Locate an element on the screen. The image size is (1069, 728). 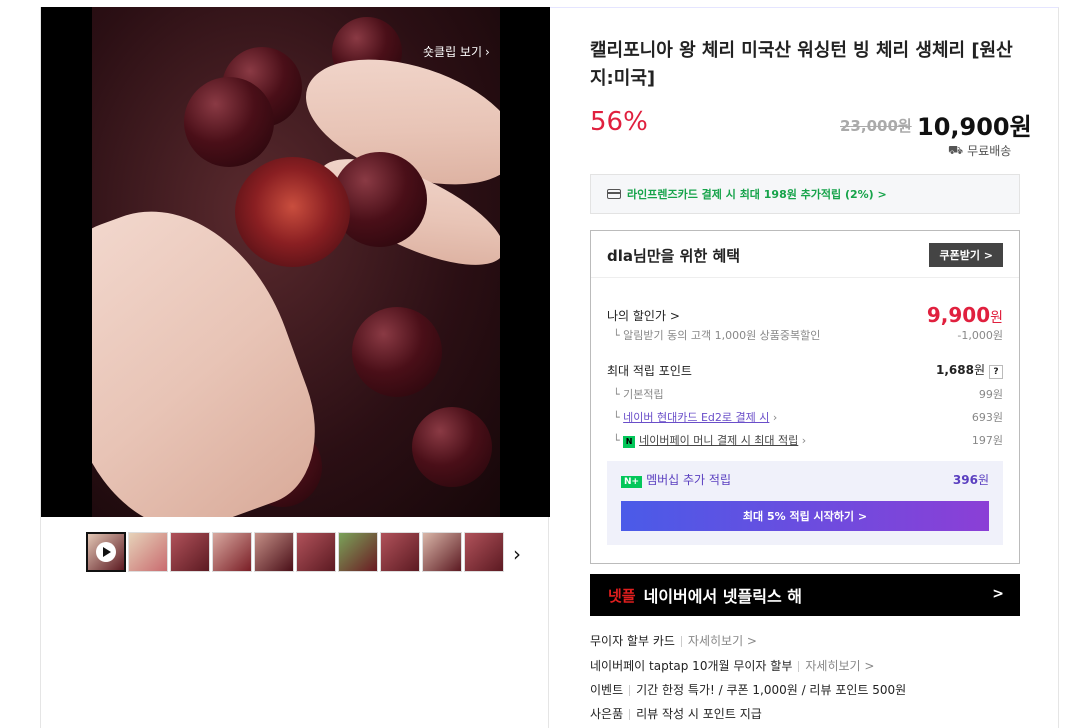
info-row-installment: 무이자 할부 카드 자세히보기 > is located at coordinates (673, 640).